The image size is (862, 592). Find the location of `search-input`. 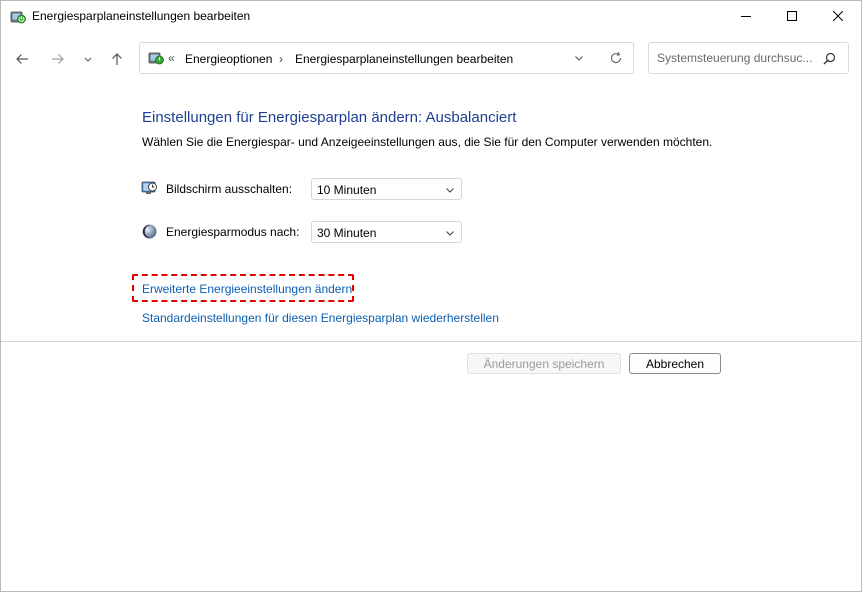

search-input is located at coordinates (737, 58).